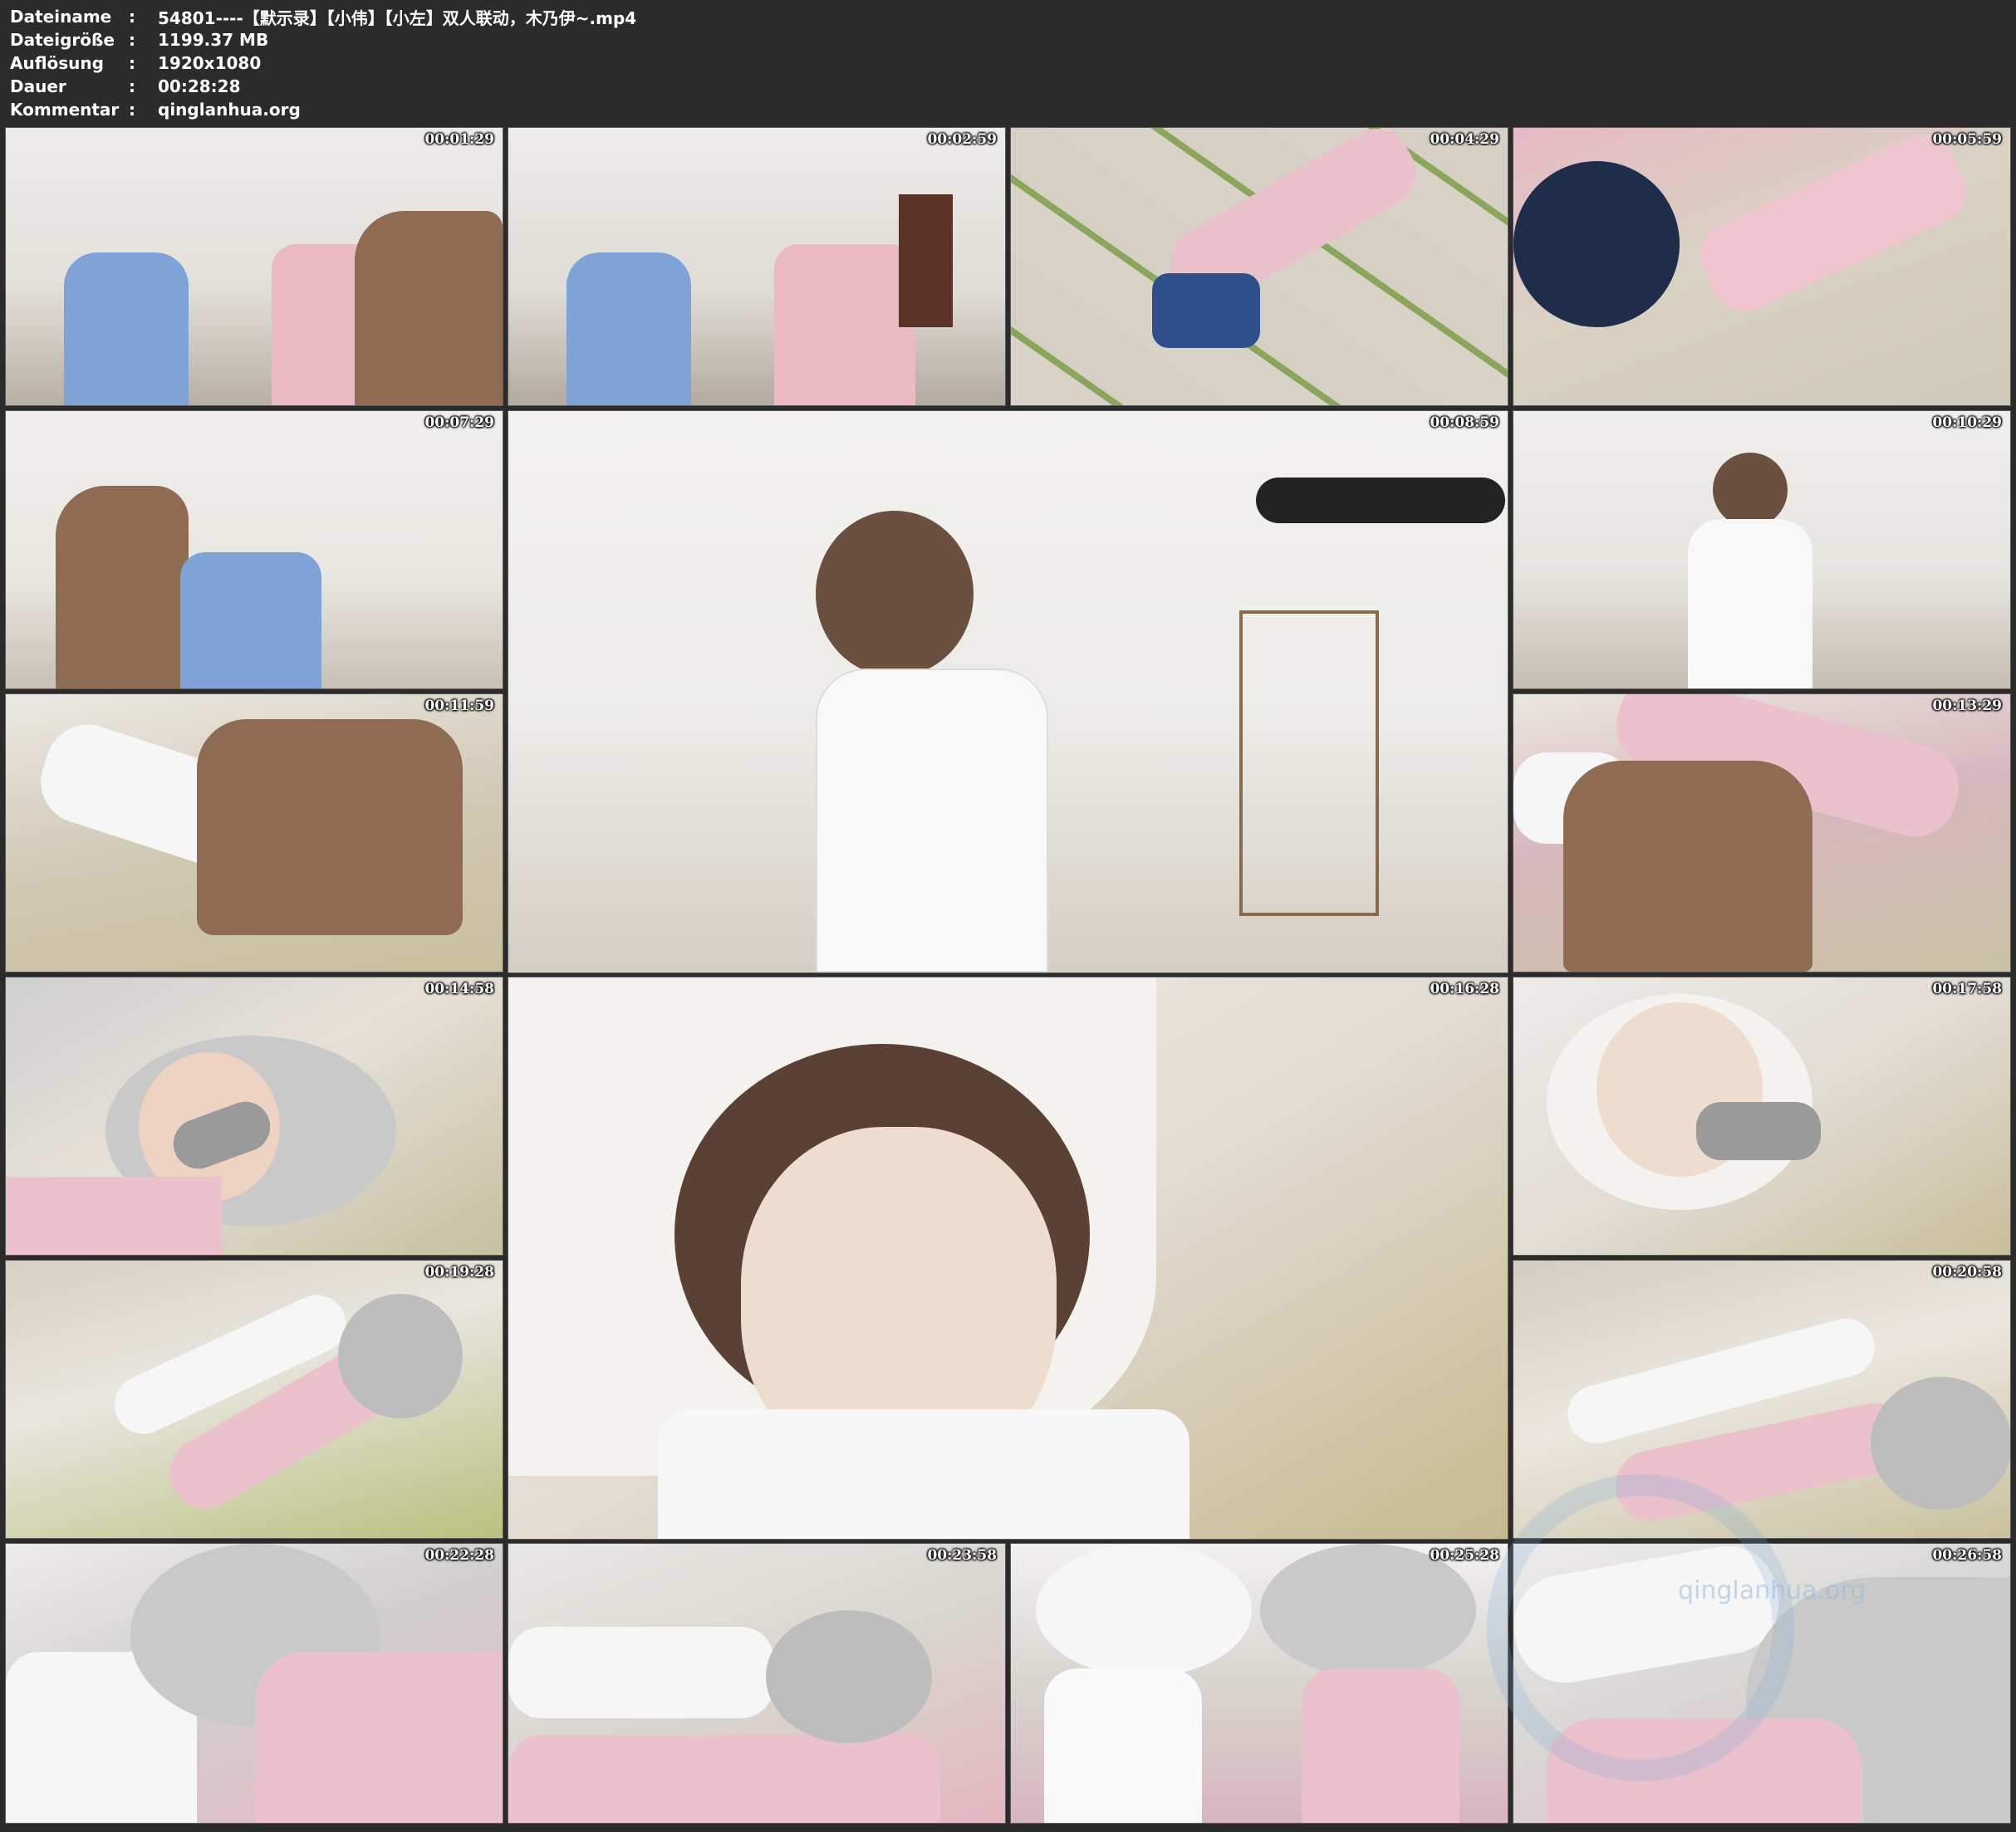 The height and width of the screenshot is (1832, 2016). What do you see at coordinates (254, 1683) in the screenshot?
I see `thumbnail-frame: 00:22:28` at bounding box center [254, 1683].